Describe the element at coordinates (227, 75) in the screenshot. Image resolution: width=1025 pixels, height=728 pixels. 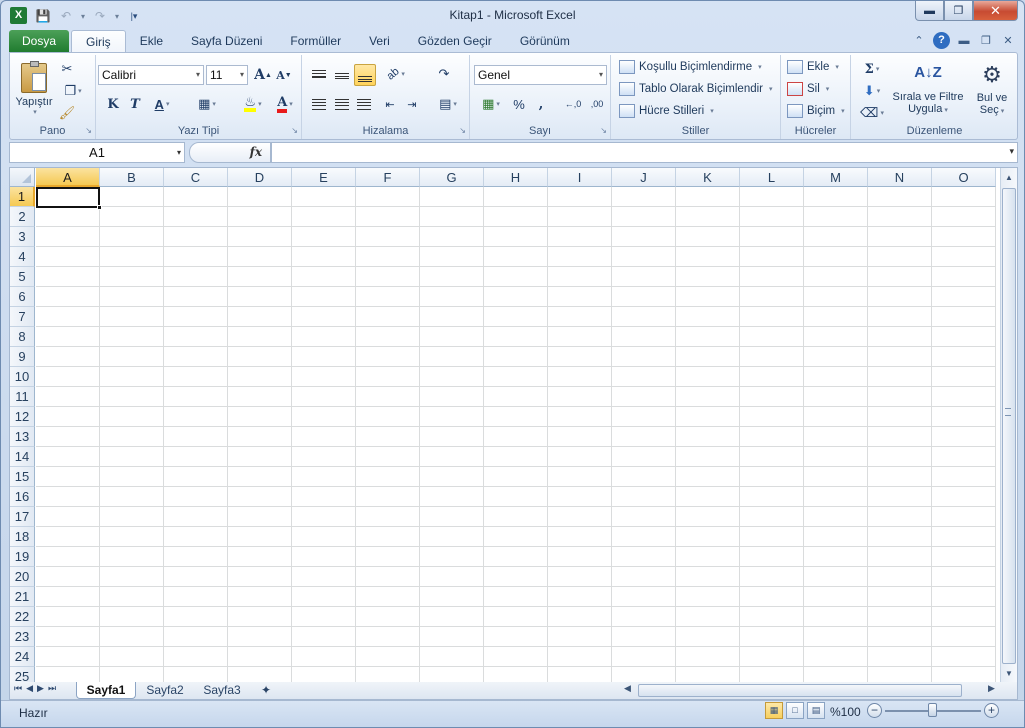
I see `font-size-combo: 11 ▾` at that location.